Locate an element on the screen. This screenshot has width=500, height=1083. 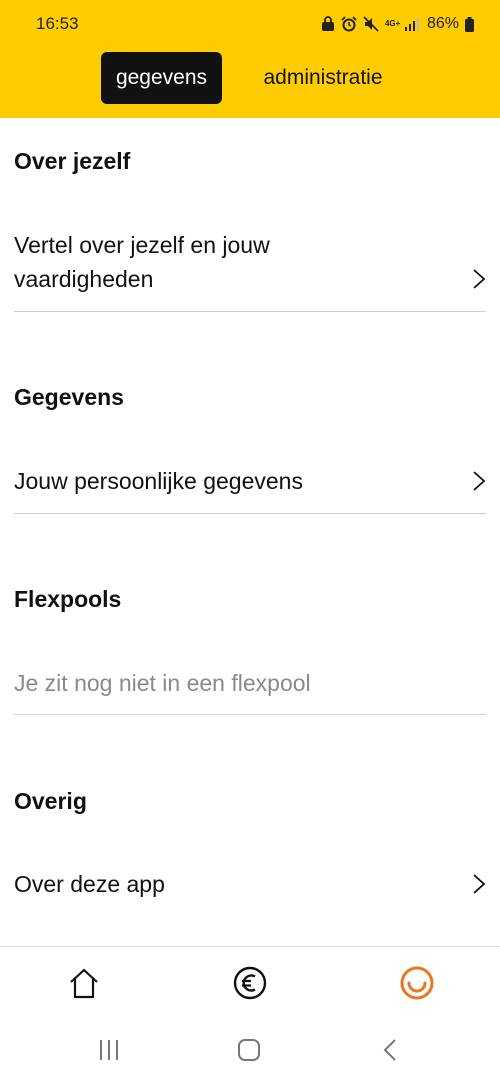
back-system-button is located at coordinates (390, 1050).